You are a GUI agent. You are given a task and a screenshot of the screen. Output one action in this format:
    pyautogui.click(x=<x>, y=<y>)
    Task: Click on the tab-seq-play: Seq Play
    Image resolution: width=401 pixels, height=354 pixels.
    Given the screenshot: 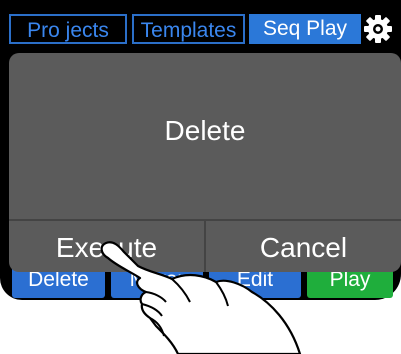 What is the action you would take?
    pyautogui.click(x=305, y=29)
    